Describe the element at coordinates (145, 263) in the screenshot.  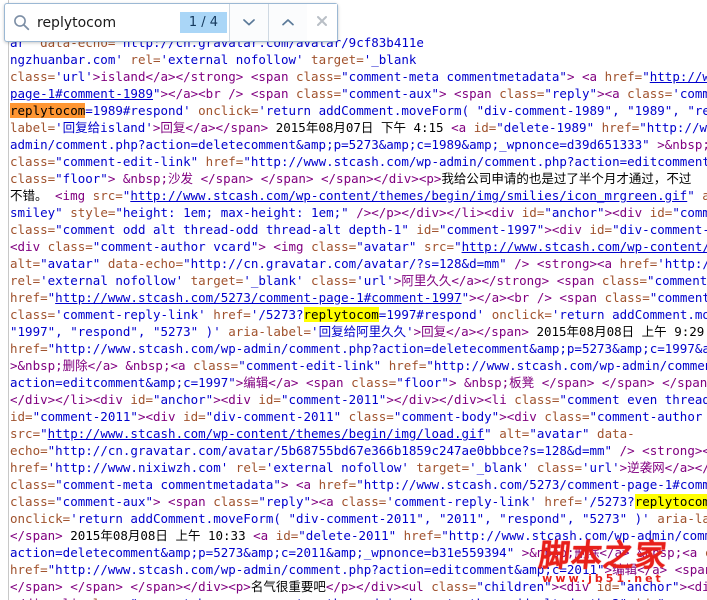
I see `source-token: data-echo=` at that location.